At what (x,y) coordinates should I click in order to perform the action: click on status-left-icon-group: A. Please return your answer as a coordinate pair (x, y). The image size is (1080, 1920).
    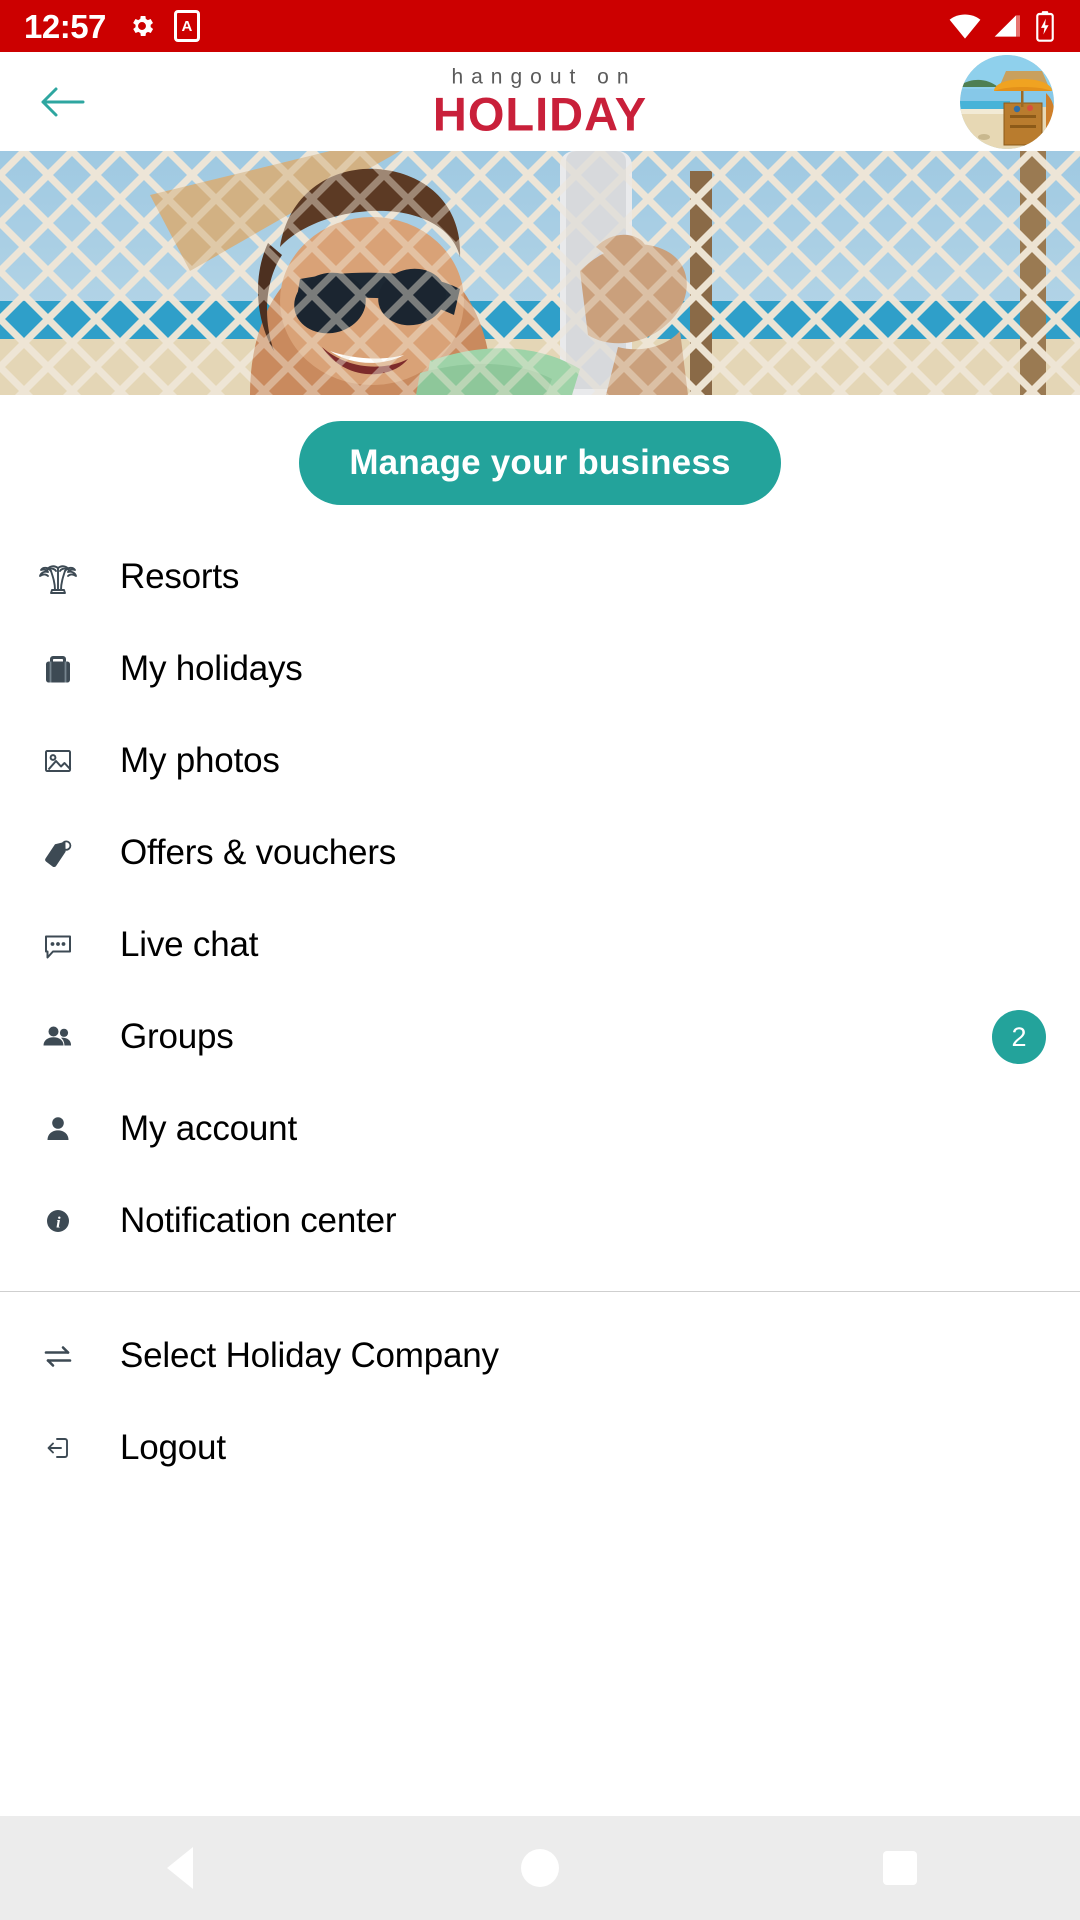
    Looking at the image, I should click on (164, 26).